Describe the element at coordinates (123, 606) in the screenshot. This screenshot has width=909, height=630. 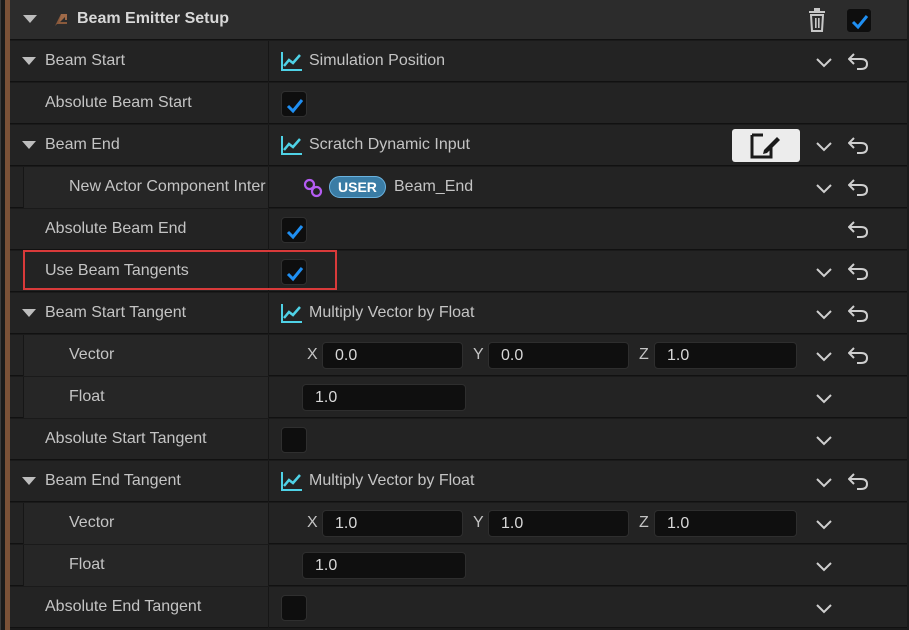
I see `row-label: Absolute End Tangent` at that location.